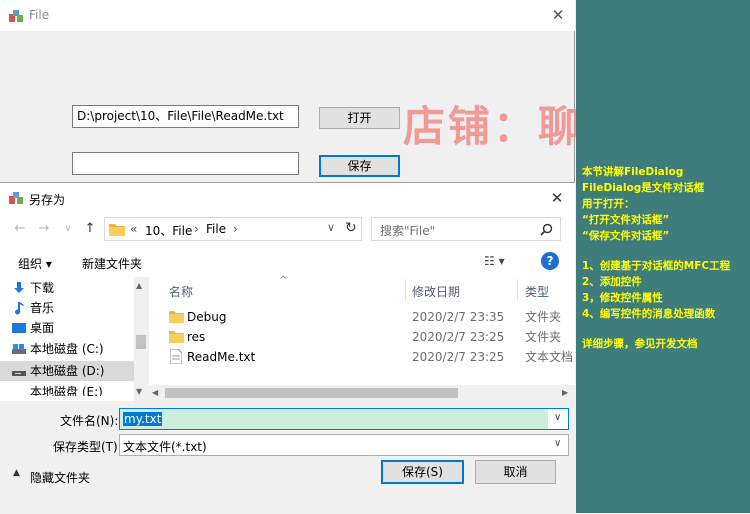 The height and width of the screenshot is (514, 750). Describe the element at coordinates (67, 371) in the screenshot. I see `nav-item-label: 本地磁盘 (D:)` at that location.